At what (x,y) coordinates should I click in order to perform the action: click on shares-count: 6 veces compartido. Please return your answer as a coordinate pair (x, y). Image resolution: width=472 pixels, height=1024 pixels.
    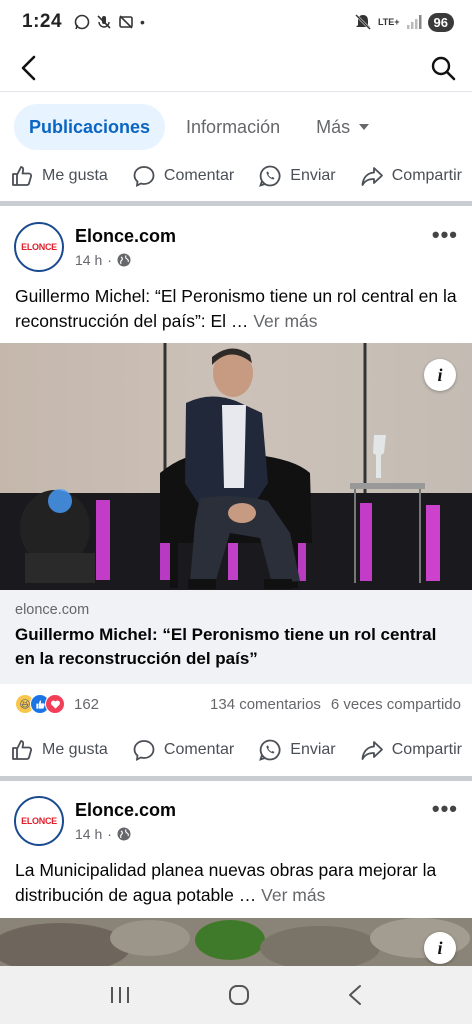
    Looking at the image, I should click on (396, 704).